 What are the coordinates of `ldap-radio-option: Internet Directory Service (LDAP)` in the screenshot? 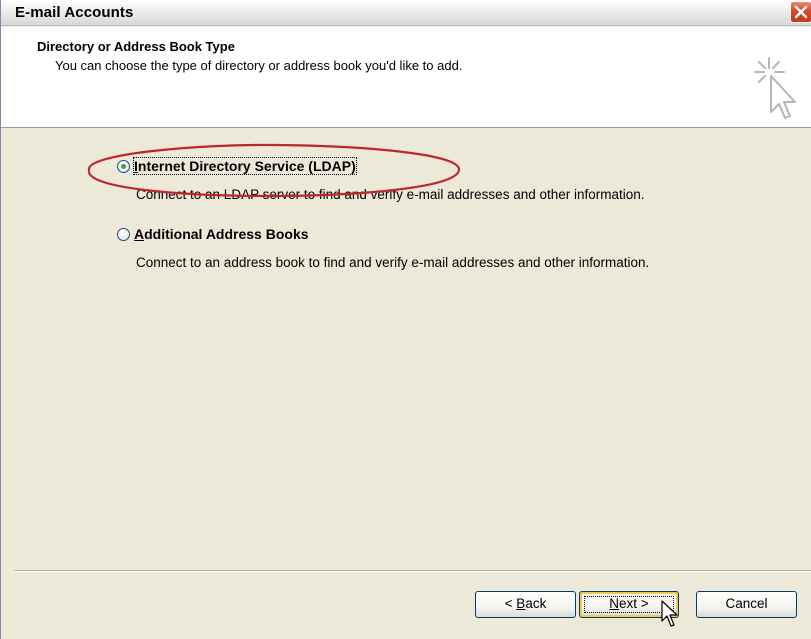 It's located at (237, 166).